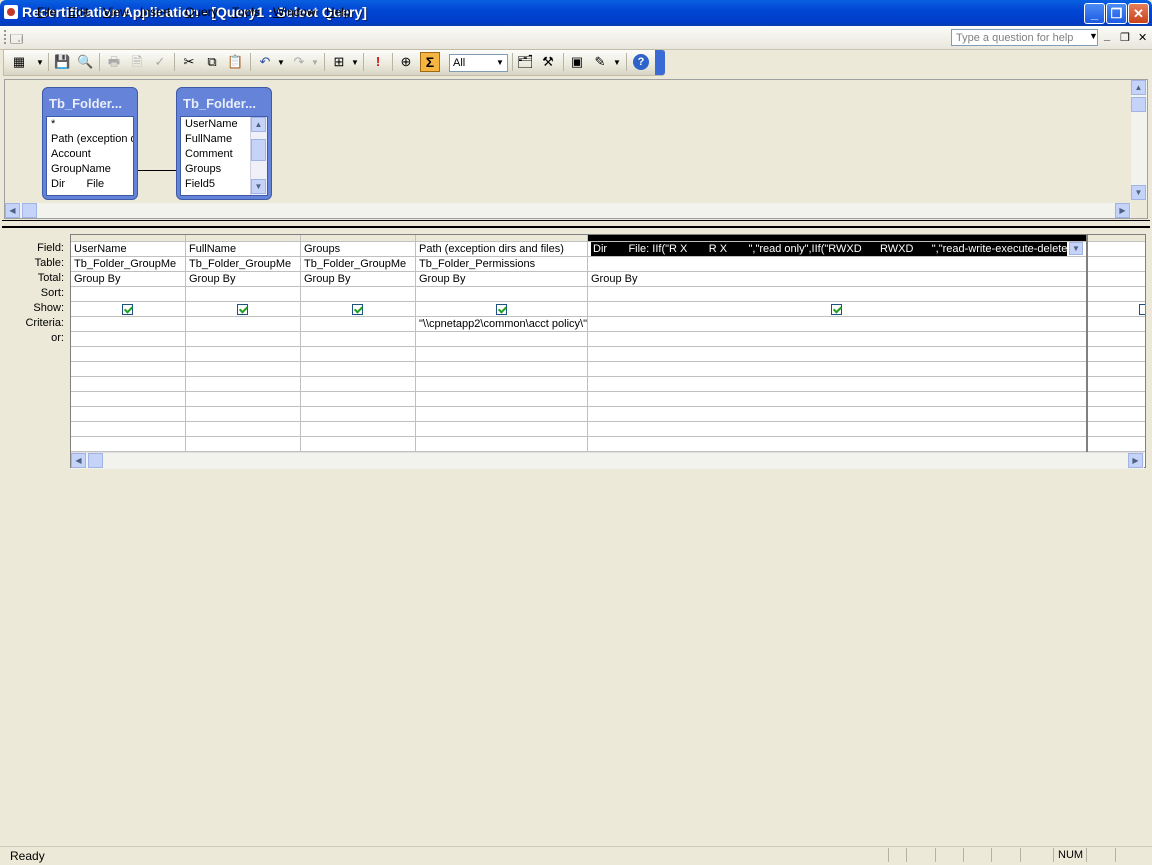 This screenshot has width=1152, height=865. Describe the element at coordinates (160, 62) in the screenshot. I see `spelling-icon: ✓` at that location.